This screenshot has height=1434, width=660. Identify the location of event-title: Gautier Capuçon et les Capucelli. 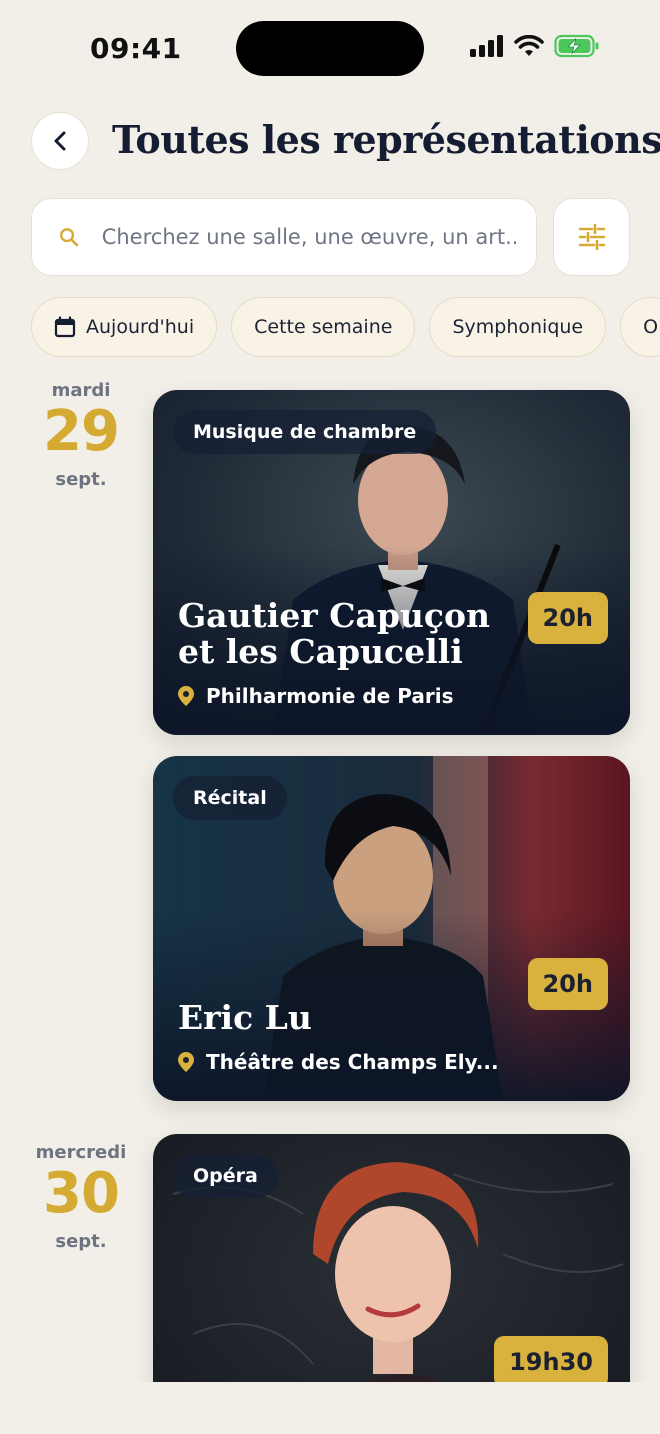
(334, 633).